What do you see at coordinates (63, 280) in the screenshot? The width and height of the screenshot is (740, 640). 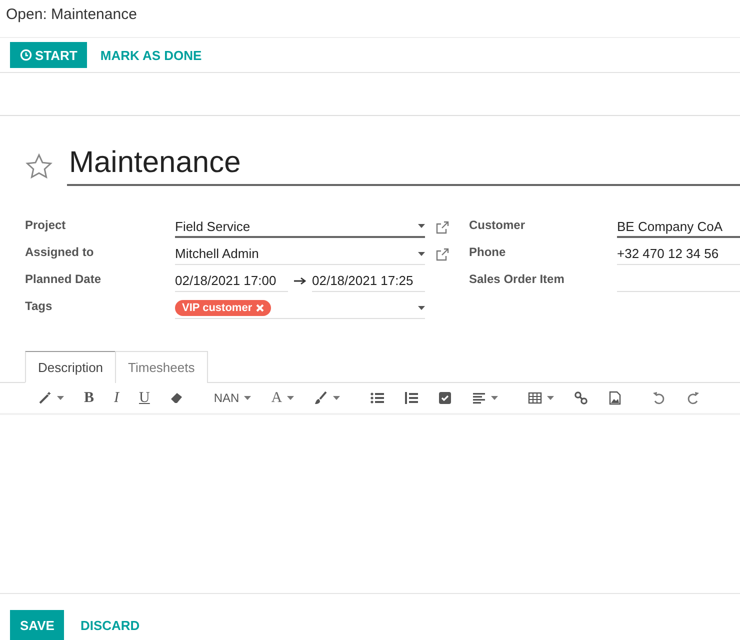 I see `field-label: Planned Date` at bounding box center [63, 280].